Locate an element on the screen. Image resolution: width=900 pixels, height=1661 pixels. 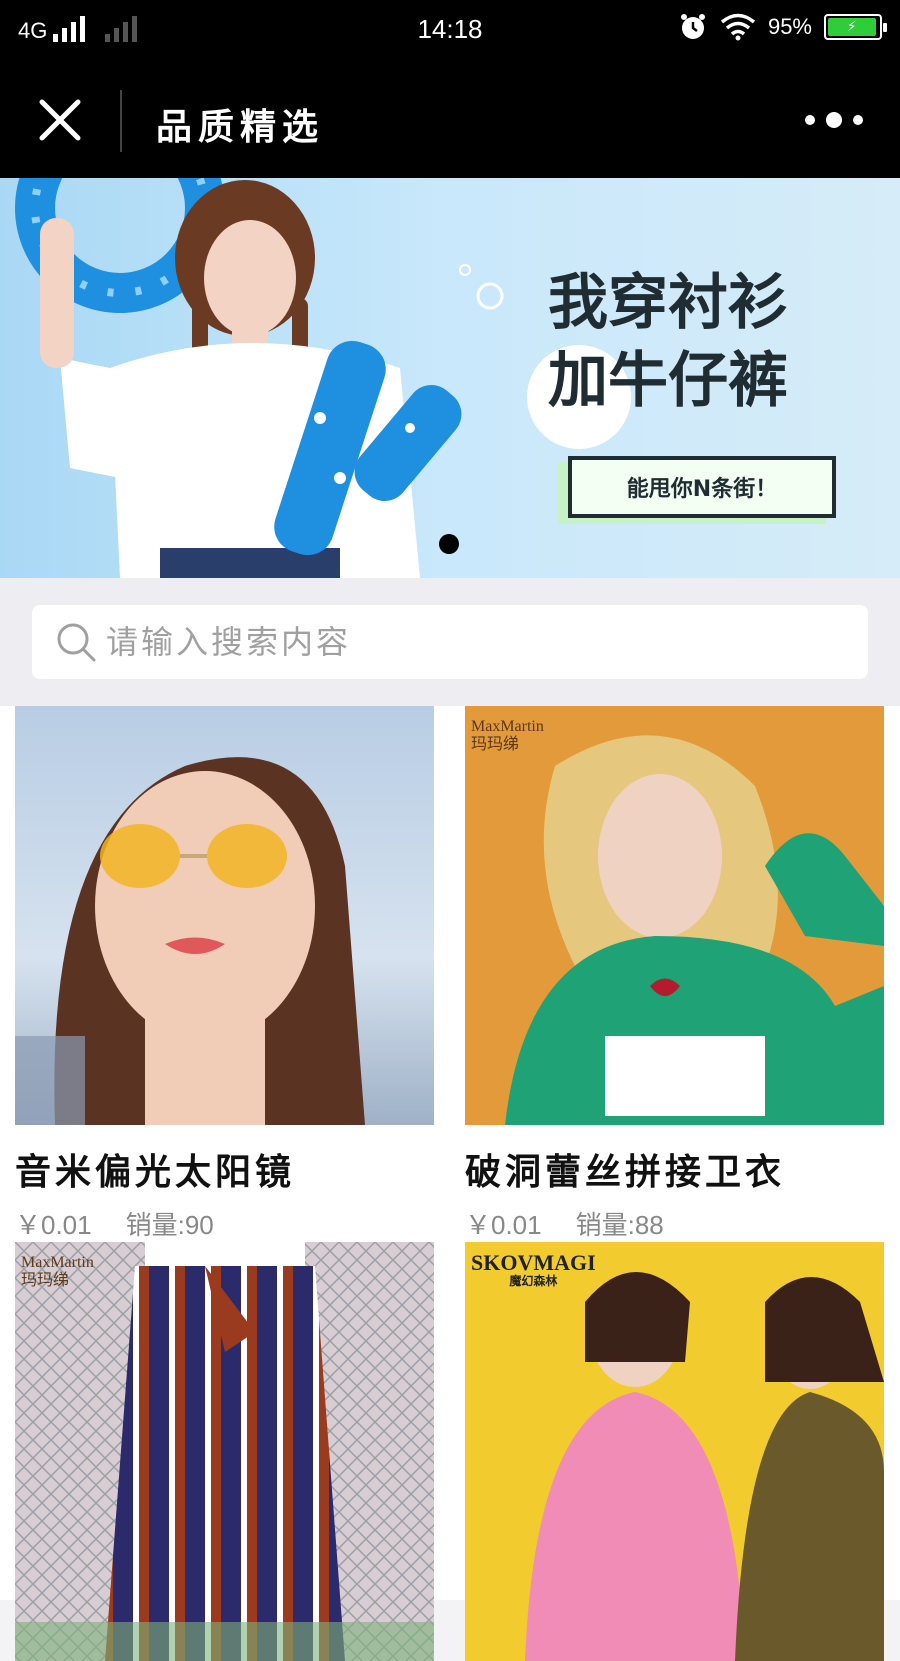
search-section is located at coordinates (450, 642).